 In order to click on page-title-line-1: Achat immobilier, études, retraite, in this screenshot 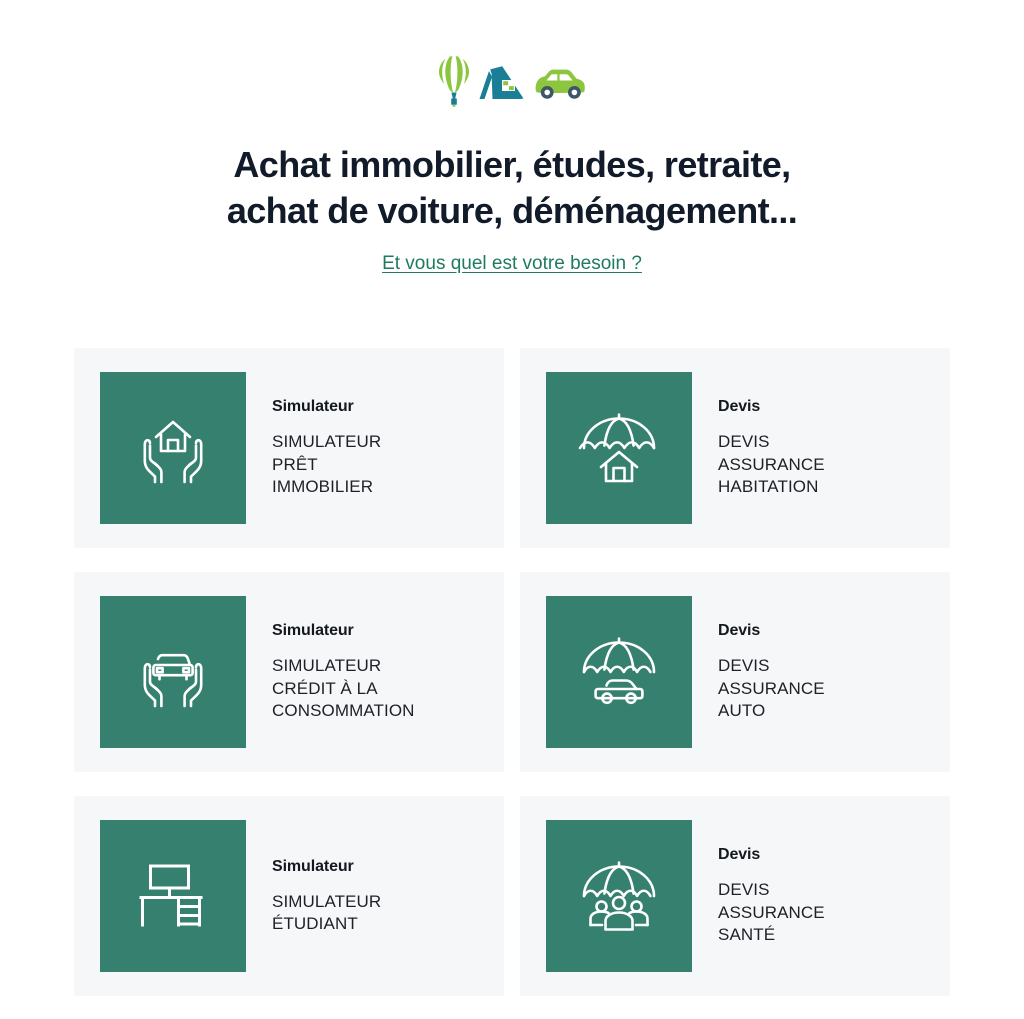, I will do `click(512, 164)`.